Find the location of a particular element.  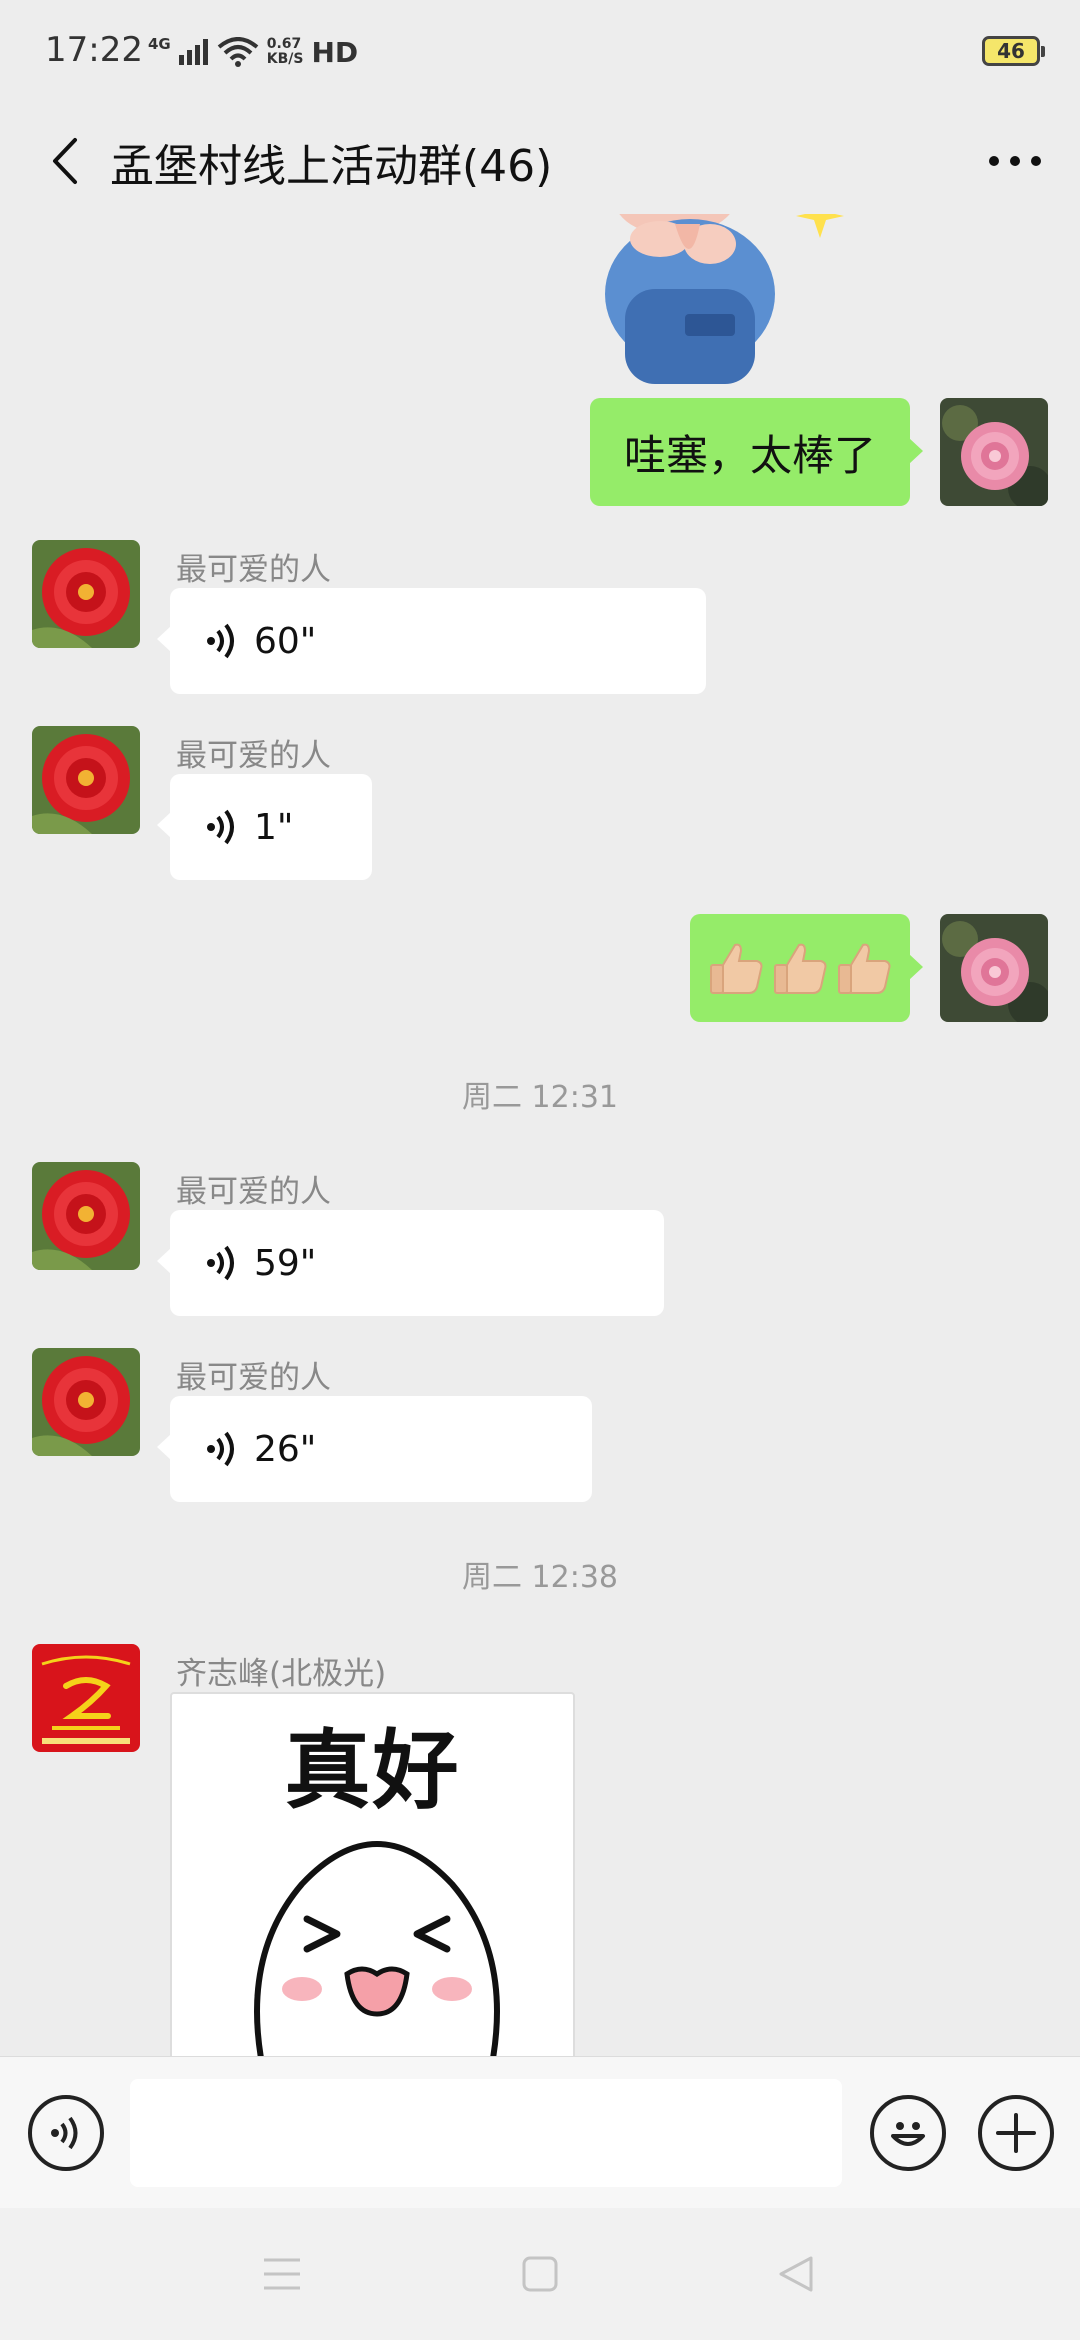

network-type: 4G is located at coordinates (159, 43).